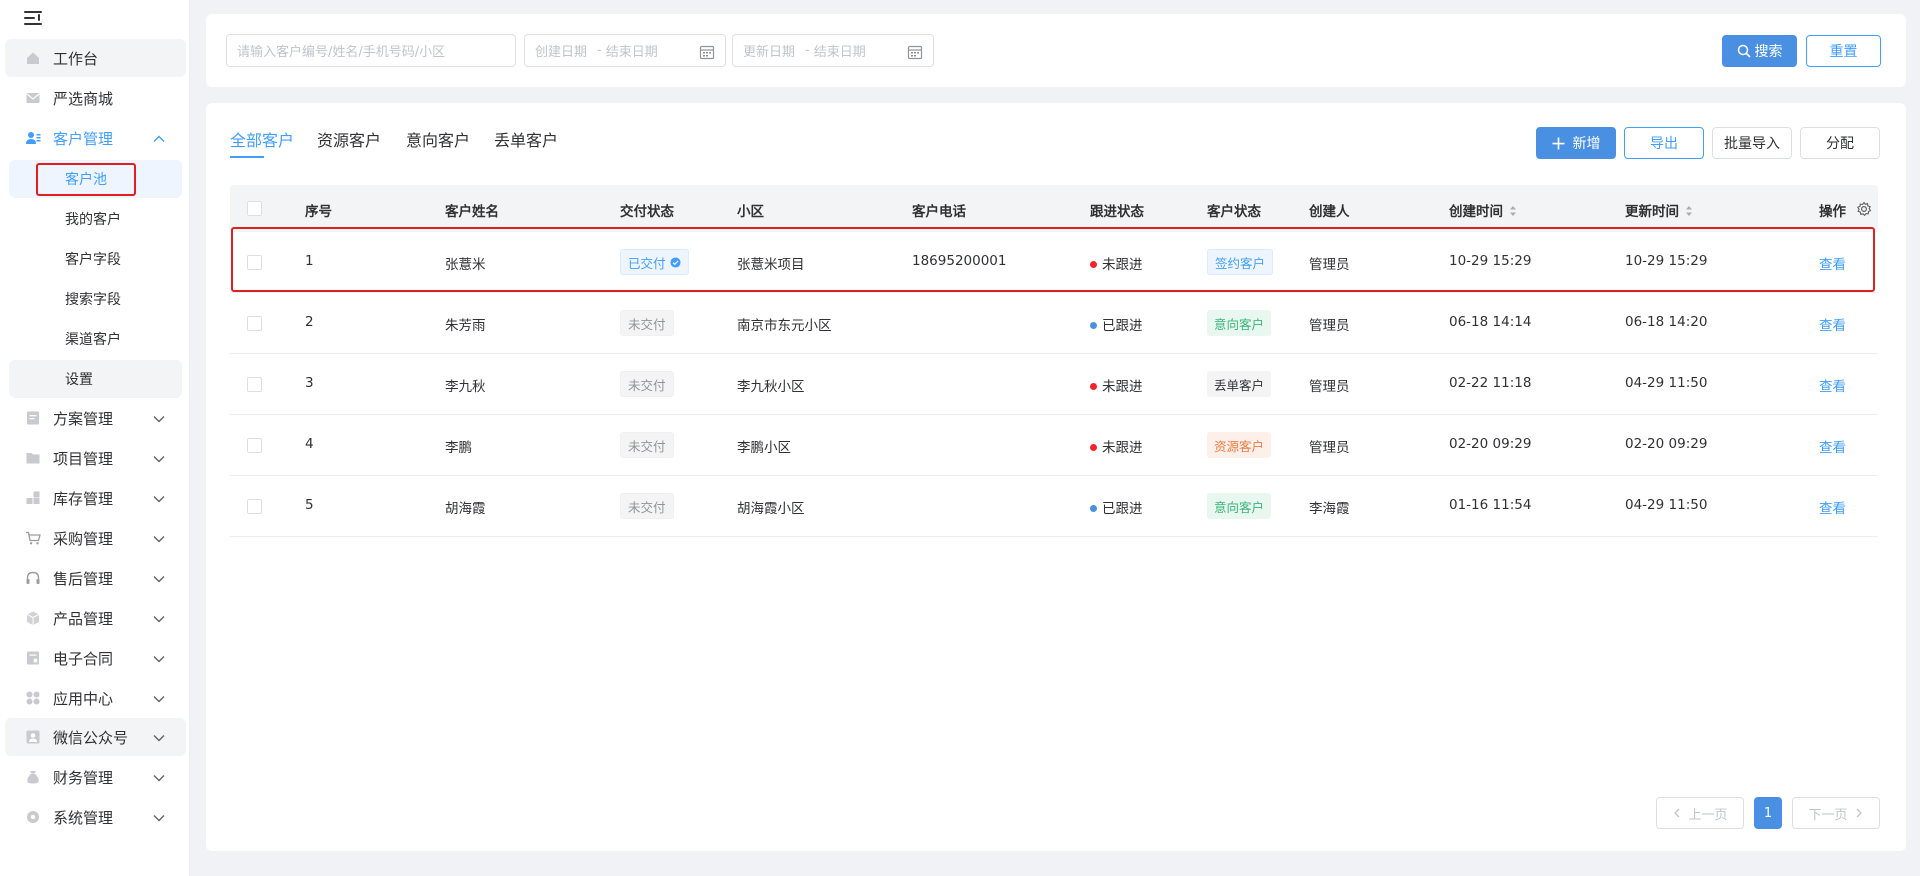  Describe the element at coordinates (1483, 210) in the screenshot. I see `header-created-time: 创建时间` at that location.